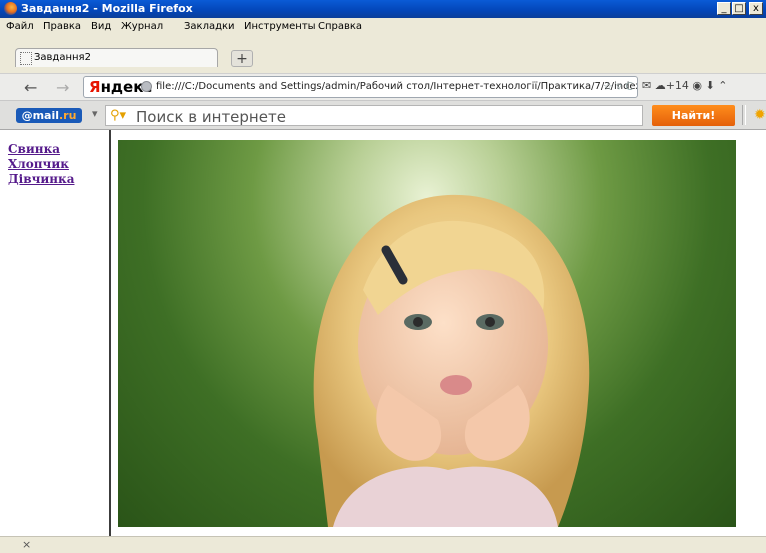 Image resolution: width=766 pixels, height=553 pixels. Describe the element at coordinates (209, 26) in the screenshot. I see `menu-bookmarks: Закладки` at that location.